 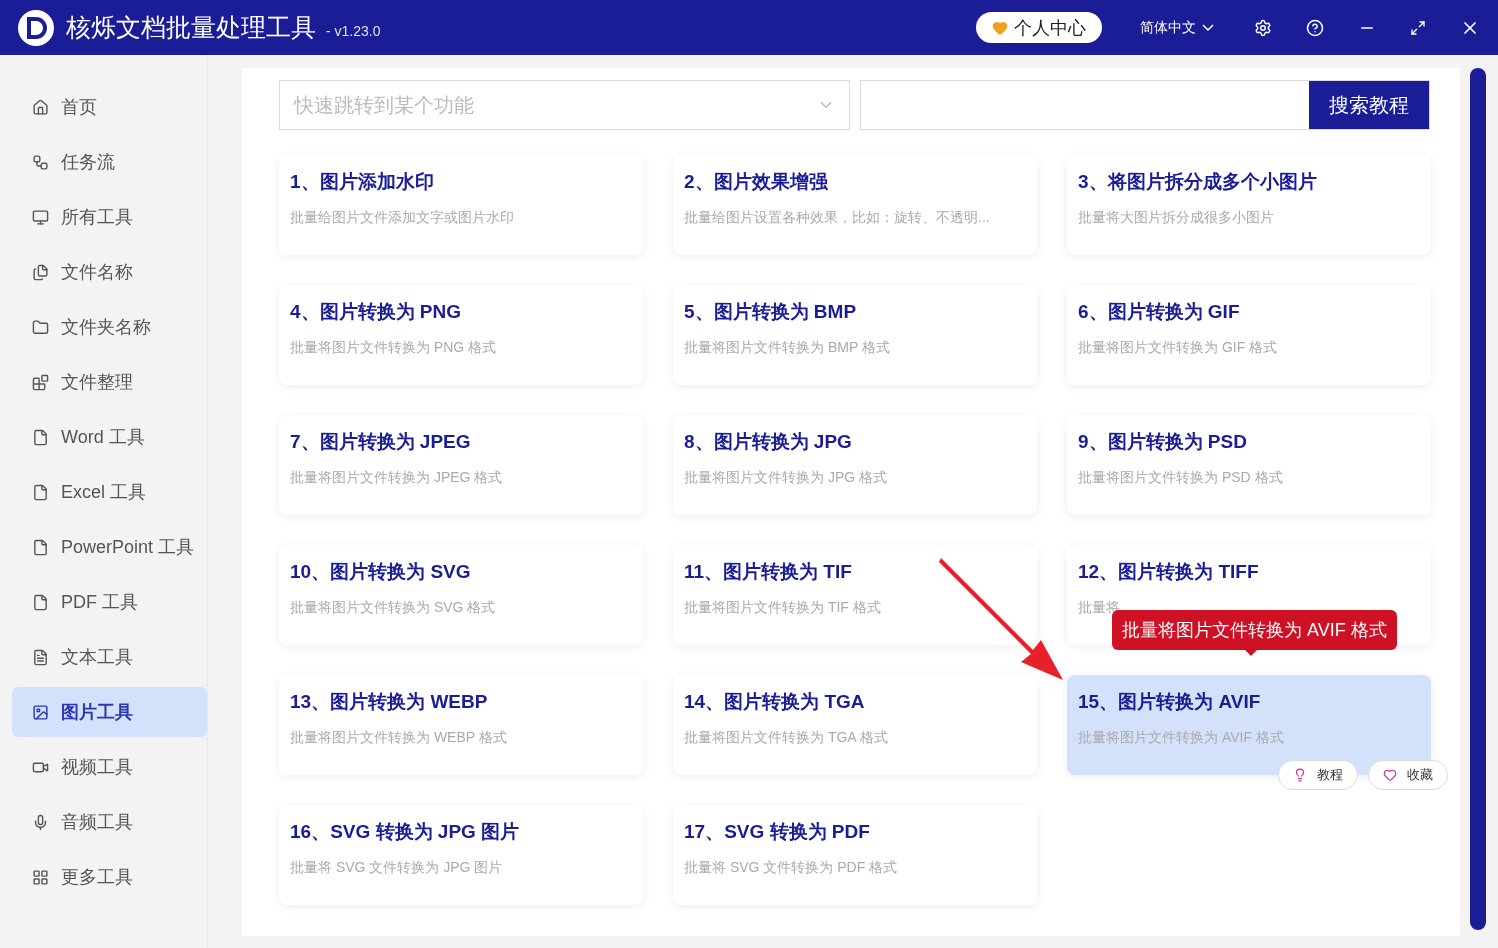 I want to click on tool-card: 9、图片转换为 PSD 批量将图片文件转换为 PSD 格式, so click(x=1249, y=465).